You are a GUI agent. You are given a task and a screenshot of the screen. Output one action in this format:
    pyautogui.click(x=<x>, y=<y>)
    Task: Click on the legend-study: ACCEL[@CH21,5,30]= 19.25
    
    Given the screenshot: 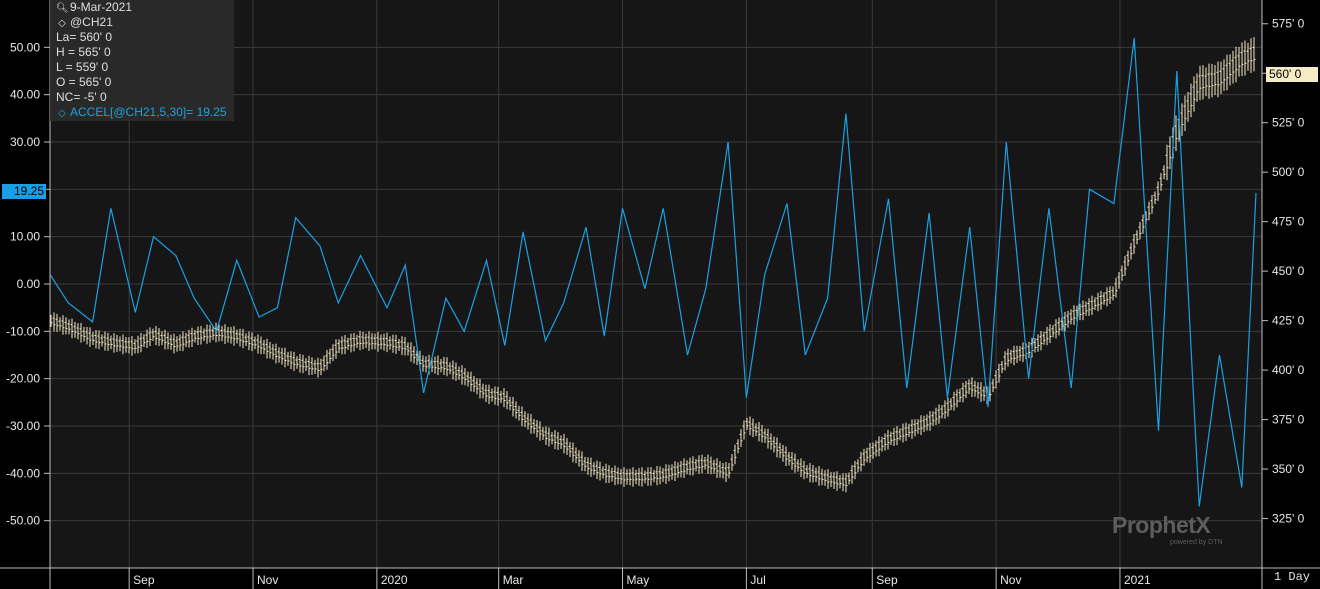 What is the action you would take?
    pyautogui.click(x=148, y=112)
    